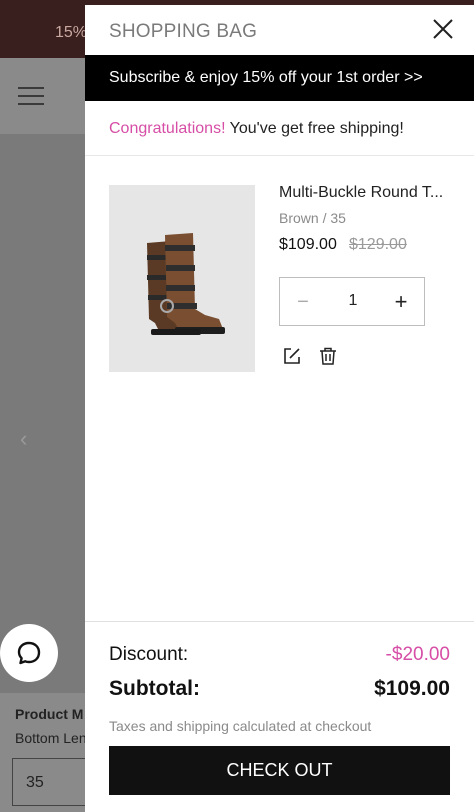 Image resolution: width=474 pixels, height=812 pixels. I want to click on close-icon, so click(443, 29).